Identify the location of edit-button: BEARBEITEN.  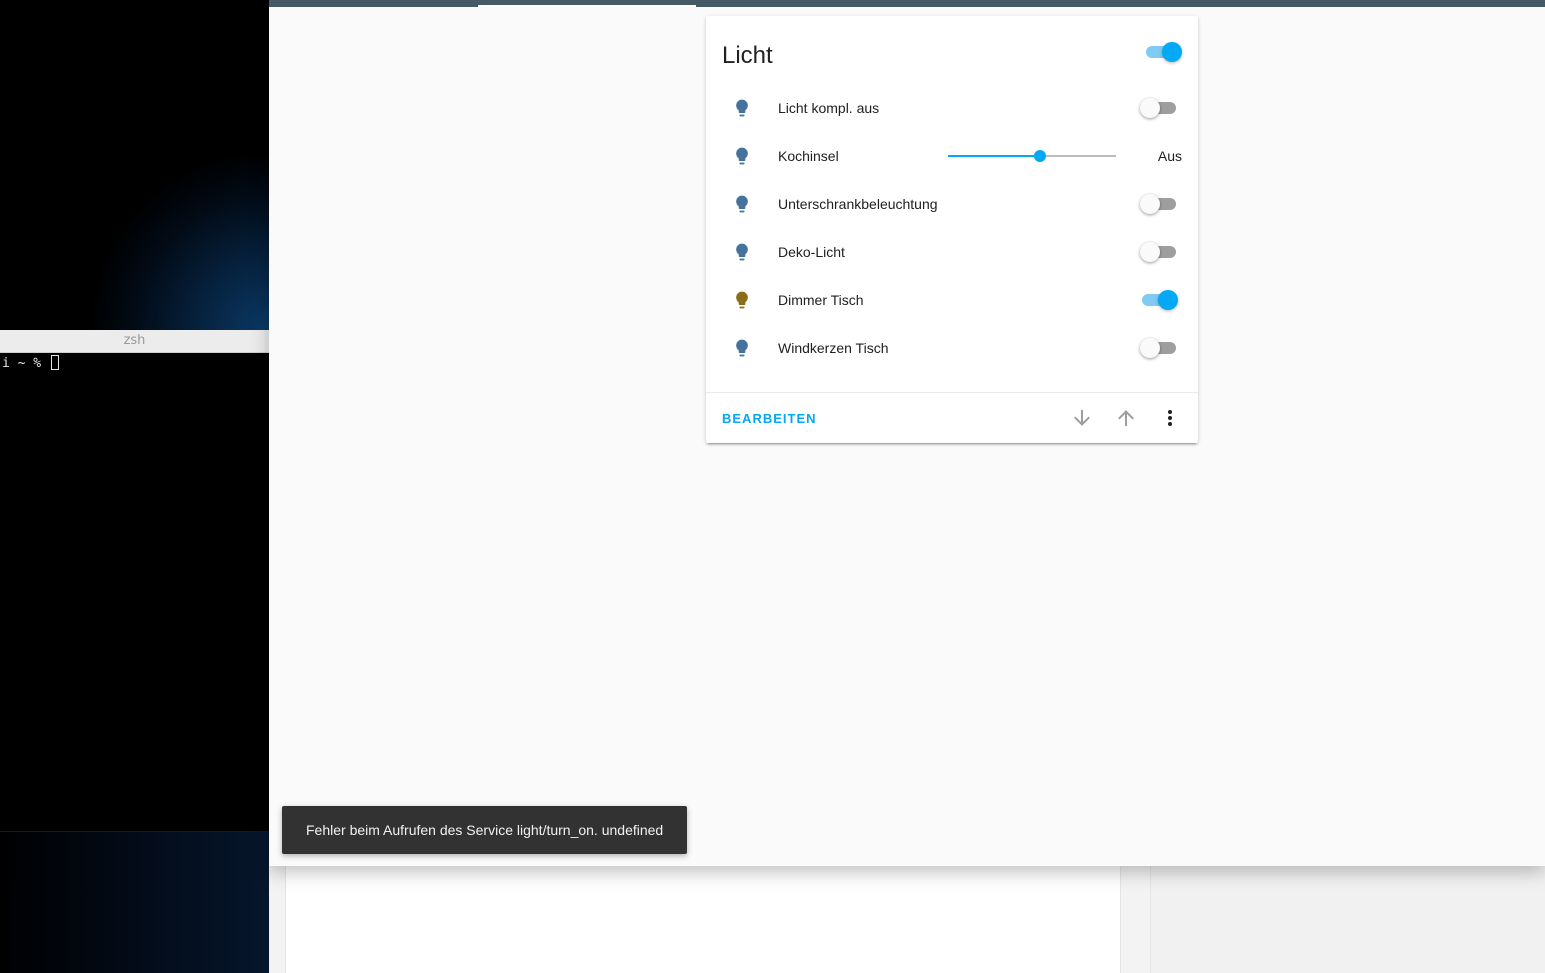
(769, 419).